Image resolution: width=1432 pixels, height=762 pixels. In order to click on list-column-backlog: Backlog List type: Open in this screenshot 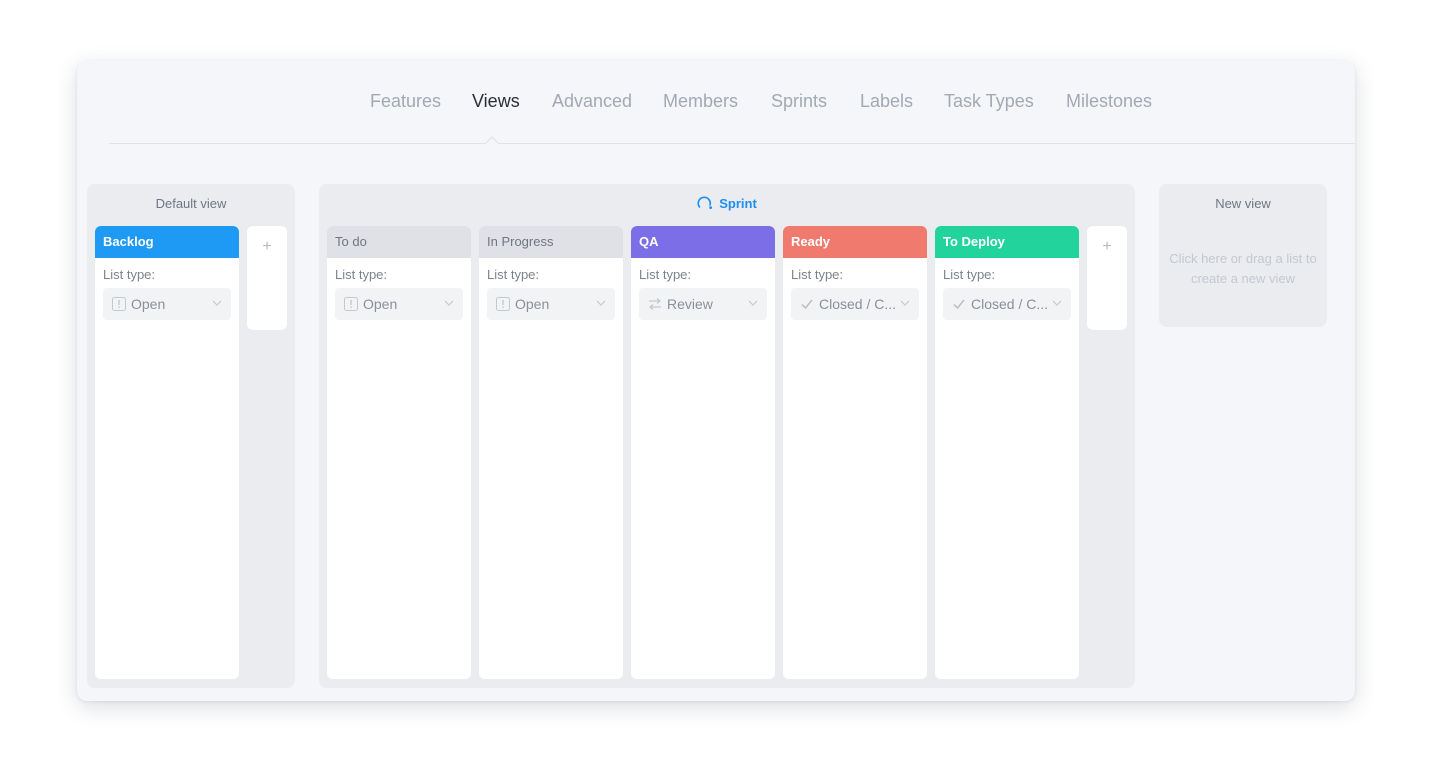, I will do `click(167, 452)`.